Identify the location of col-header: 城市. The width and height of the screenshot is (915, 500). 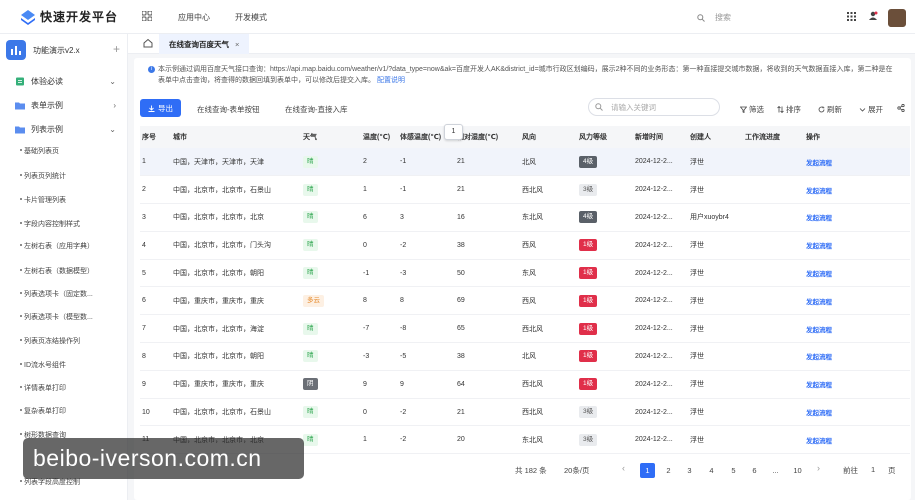
(236, 137).